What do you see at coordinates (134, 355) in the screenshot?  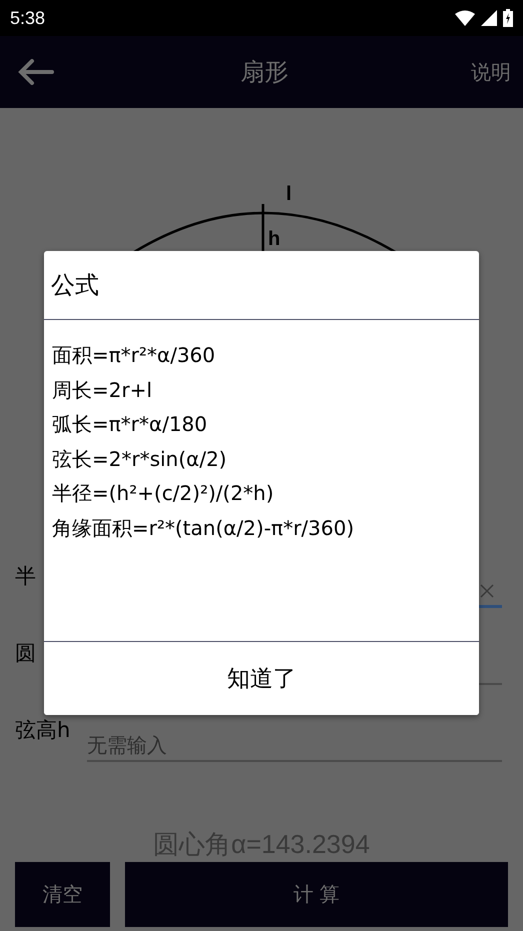 I see `formula-text: 面积=π*r²*α/360` at bounding box center [134, 355].